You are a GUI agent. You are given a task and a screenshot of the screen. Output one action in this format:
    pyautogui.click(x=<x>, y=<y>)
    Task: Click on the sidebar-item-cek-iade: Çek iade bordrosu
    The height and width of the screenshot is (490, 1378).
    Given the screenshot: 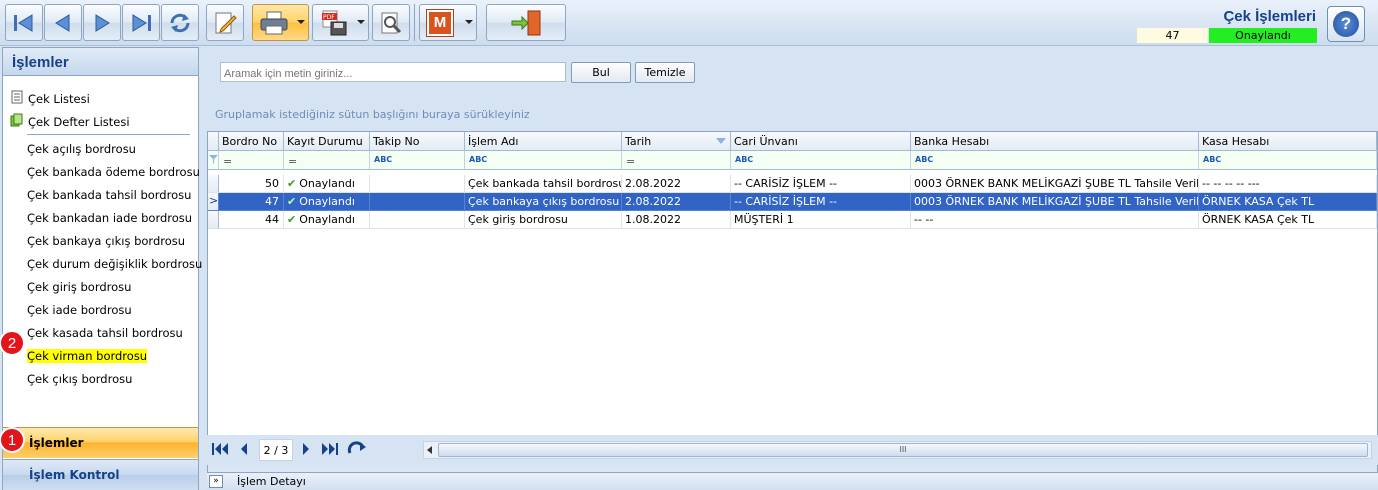 What is the action you would take?
    pyautogui.click(x=100, y=309)
    